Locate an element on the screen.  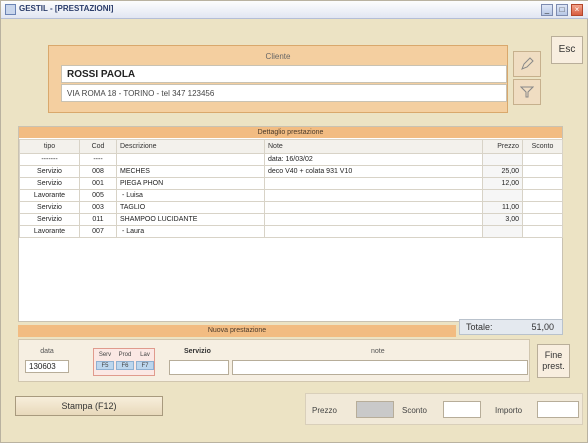
column-header: Sconto is located at coordinates (542, 146).